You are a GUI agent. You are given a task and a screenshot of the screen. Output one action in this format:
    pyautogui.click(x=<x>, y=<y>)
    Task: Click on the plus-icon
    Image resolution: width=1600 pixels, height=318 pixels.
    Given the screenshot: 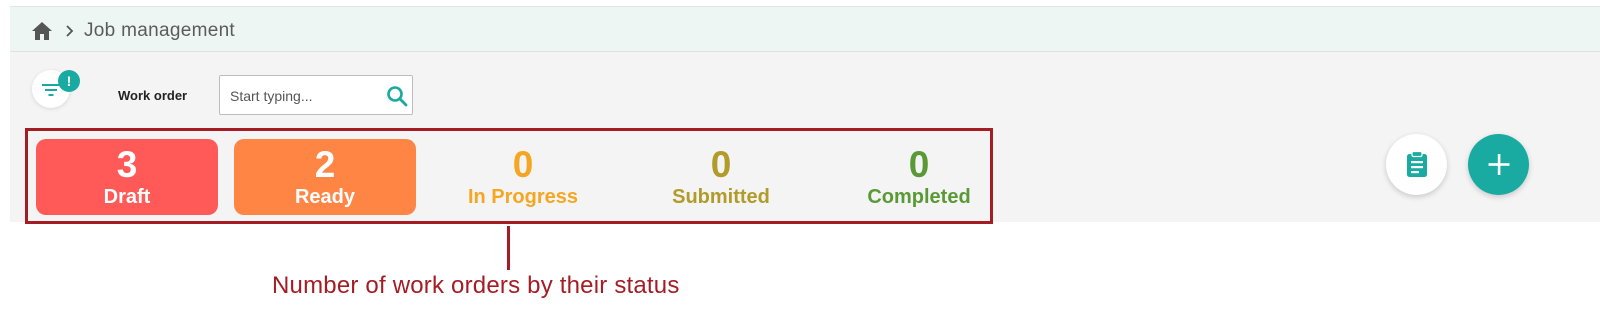 What is the action you would take?
    pyautogui.click(x=1499, y=164)
    